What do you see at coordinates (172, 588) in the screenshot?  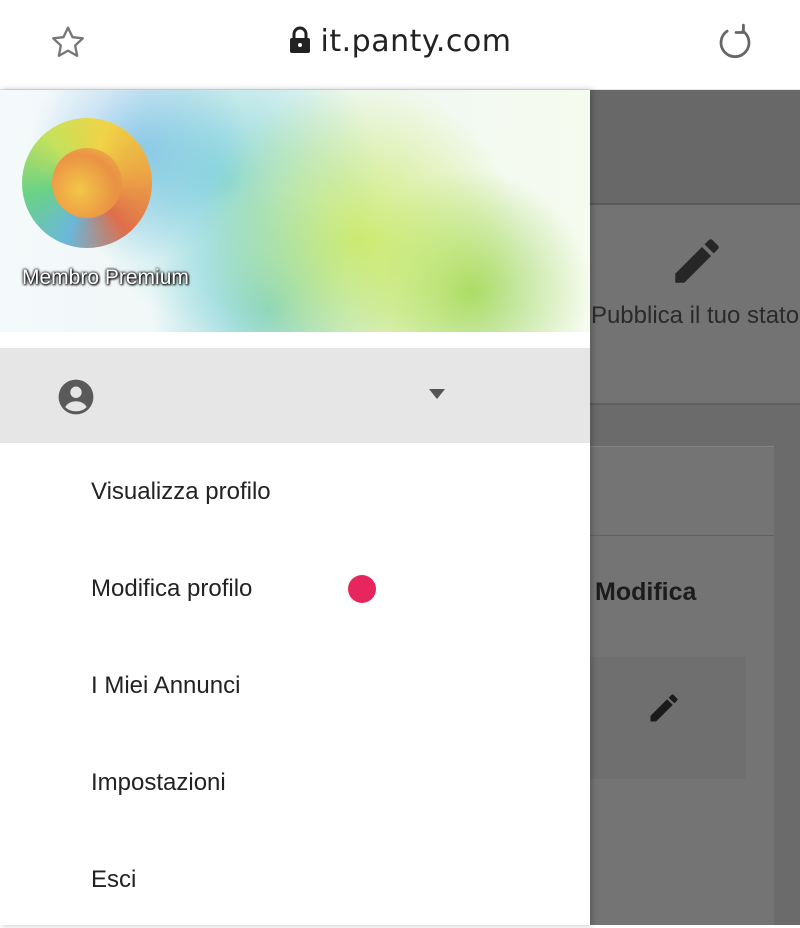 I see `menu-item-label: Modifica profilo` at bounding box center [172, 588].